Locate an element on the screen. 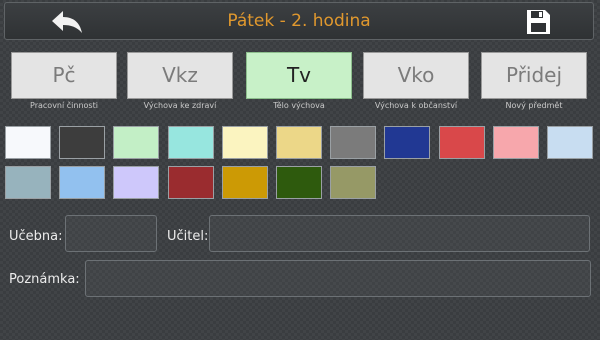 The image size is (600, 340). poznamka-label: Poznámka: is located at coordinates (44, 279).